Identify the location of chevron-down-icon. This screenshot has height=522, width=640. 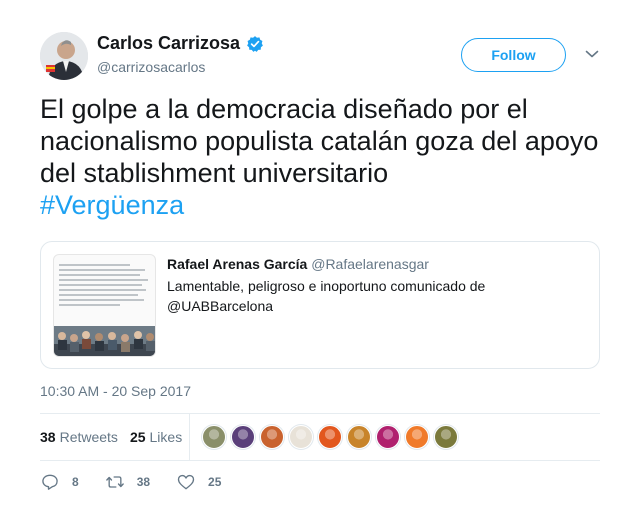
(592, 54).